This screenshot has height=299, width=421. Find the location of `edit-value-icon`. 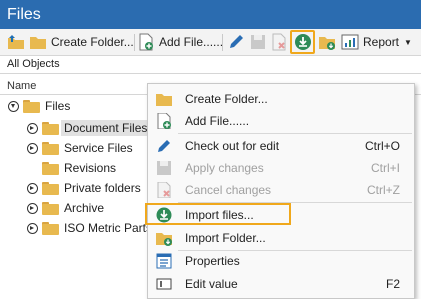

edit-value-icon is located at coordinates (164, 284).